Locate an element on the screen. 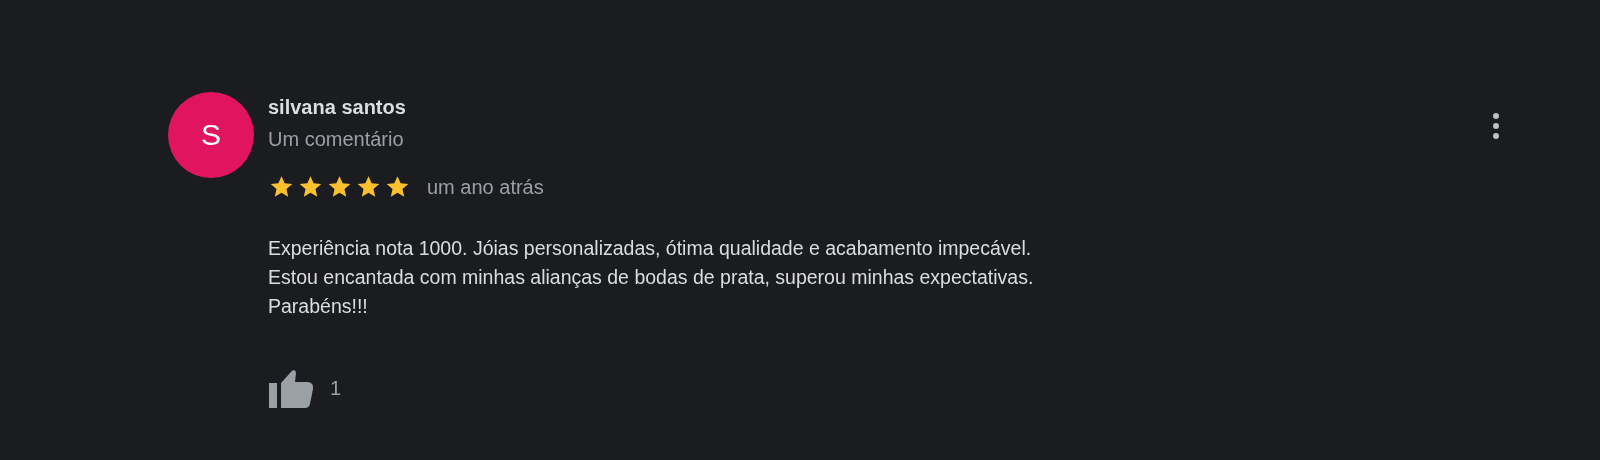 This screenshot has height=460, width=1600. avatar: S is located at coordinates (211, 135).